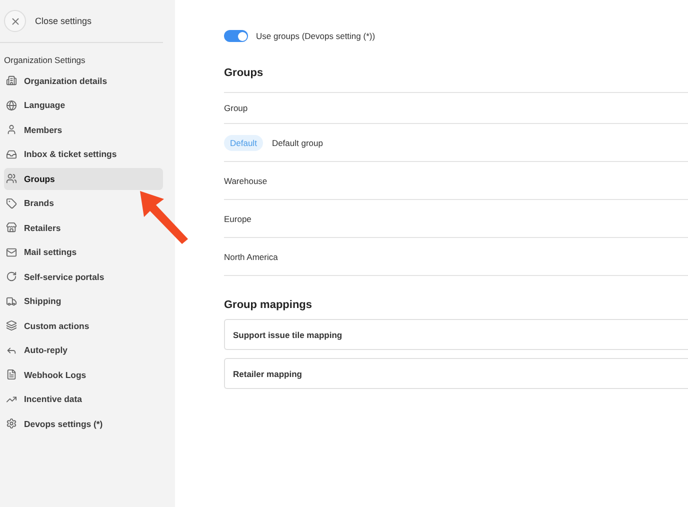  I want to click on section-heading: Groups, so click(244, 73).